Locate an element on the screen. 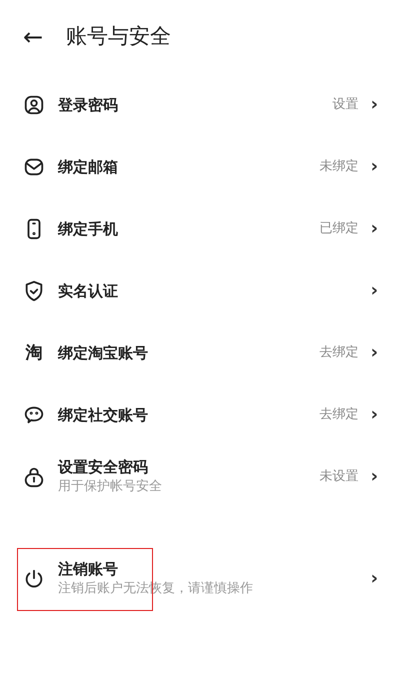 The height and width of the screenshot is (689, 400). item-value: 已绑定 is located at coordinates (339, 229).